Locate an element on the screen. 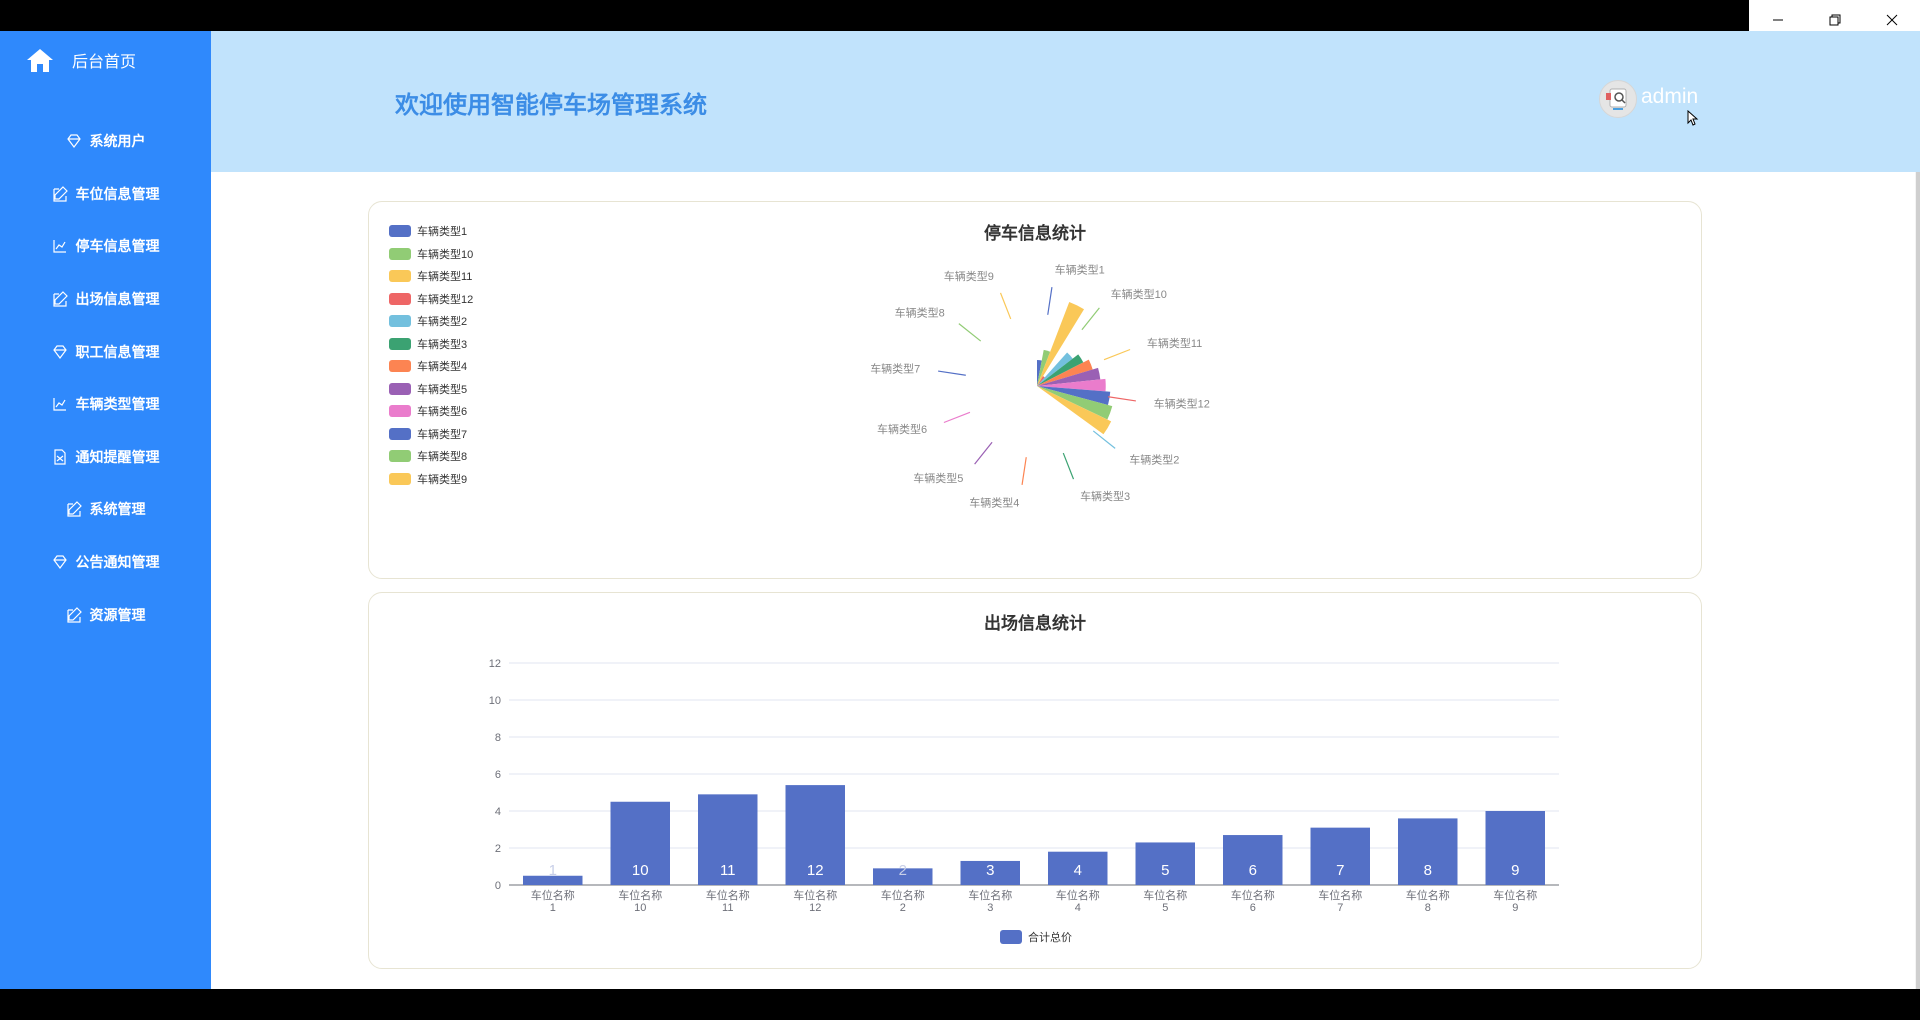 The image size is (1920, 1020). bar-data-label: 2 is located at coordinates (903, 870).